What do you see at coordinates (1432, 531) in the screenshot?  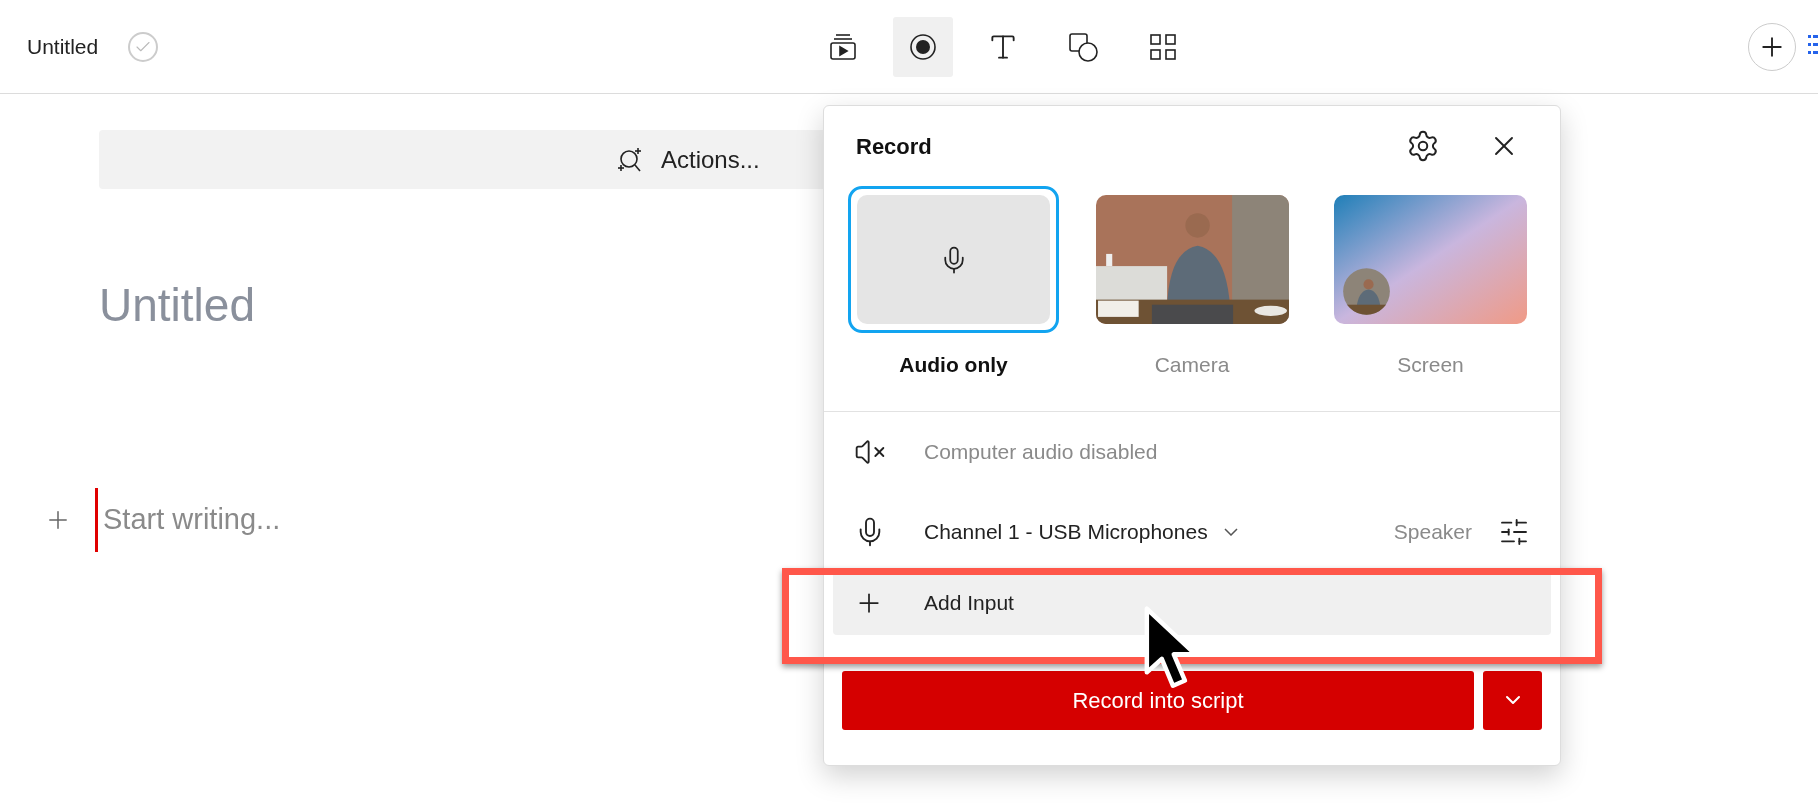 I see `output-label: Speaker` at bounding box center [1432, 531].